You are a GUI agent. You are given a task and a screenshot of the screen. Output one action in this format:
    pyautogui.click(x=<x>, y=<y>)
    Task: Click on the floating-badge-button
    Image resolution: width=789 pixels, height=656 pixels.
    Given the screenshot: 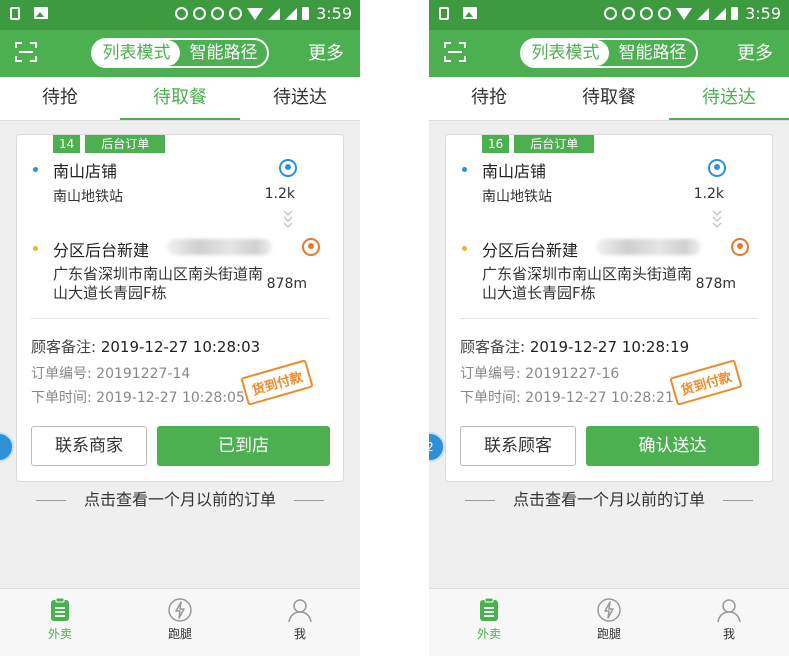 What is the action you would take?
    pyautogui.click(x=7, y=447)
    